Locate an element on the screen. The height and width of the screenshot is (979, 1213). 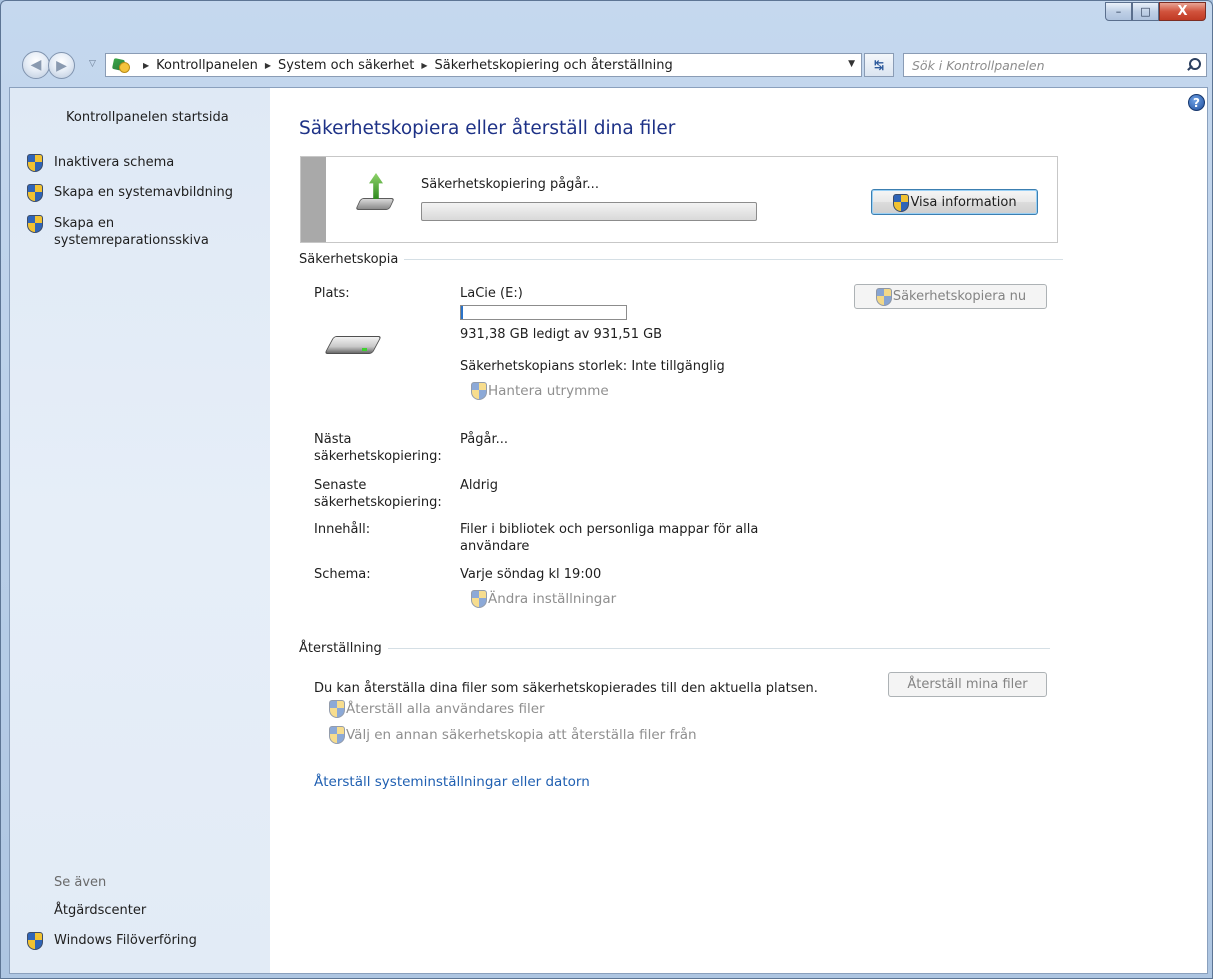
schedule-label: Schema: is located at coordinates (342, 574).